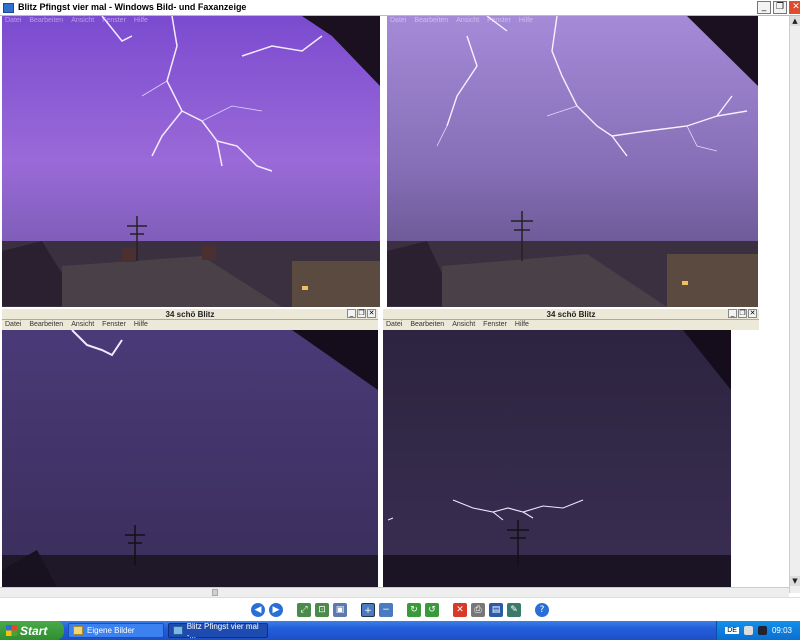 This screenshot has width=800, height=640. I want to click on start-label: Start, so click(34, 630).